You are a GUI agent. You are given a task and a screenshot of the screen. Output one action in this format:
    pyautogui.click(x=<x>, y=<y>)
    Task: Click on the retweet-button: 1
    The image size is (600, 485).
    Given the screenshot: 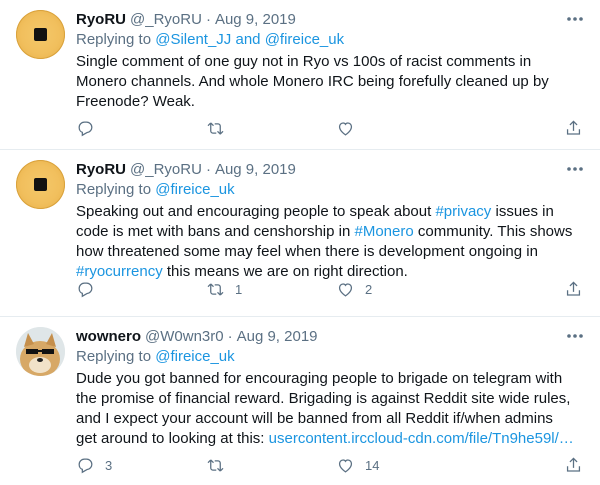 What is the action you would take?
    pyautogui.click(x=271, y=289)
    